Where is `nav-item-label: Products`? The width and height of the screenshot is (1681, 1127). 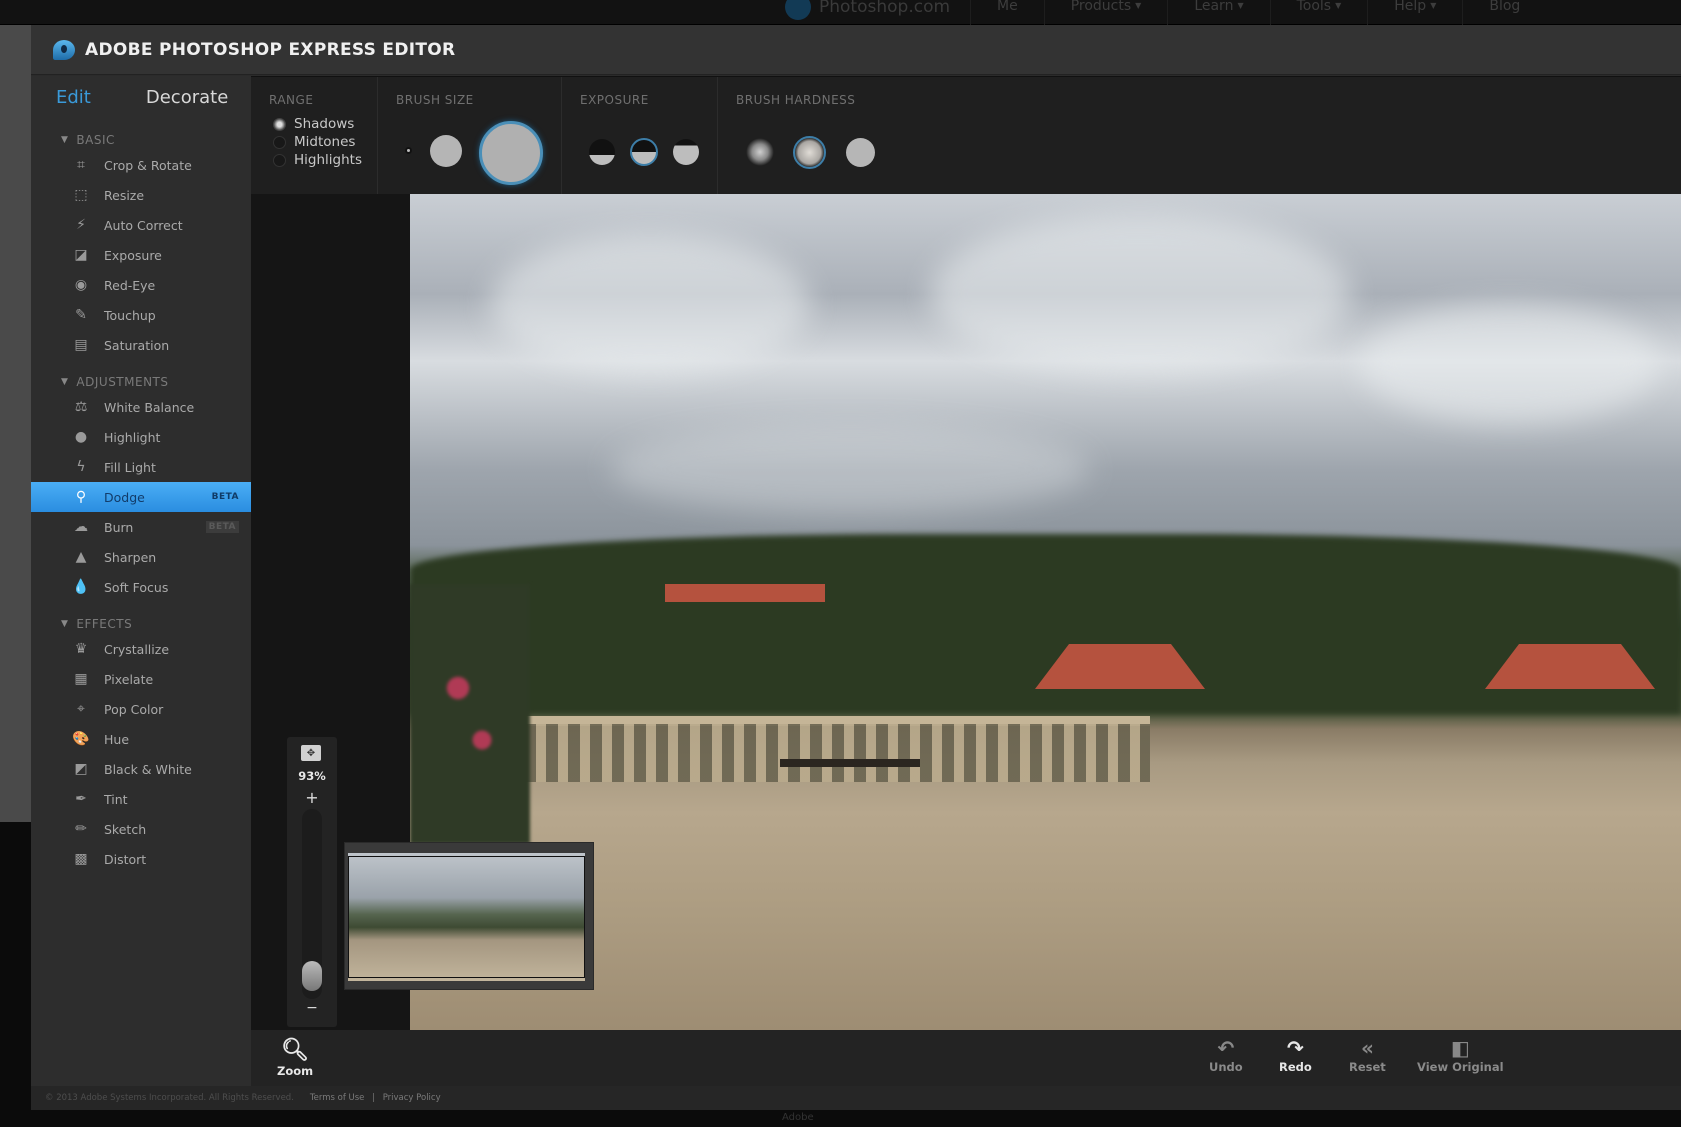 nav-item-label: Products is located at coordinates (1101, 7).